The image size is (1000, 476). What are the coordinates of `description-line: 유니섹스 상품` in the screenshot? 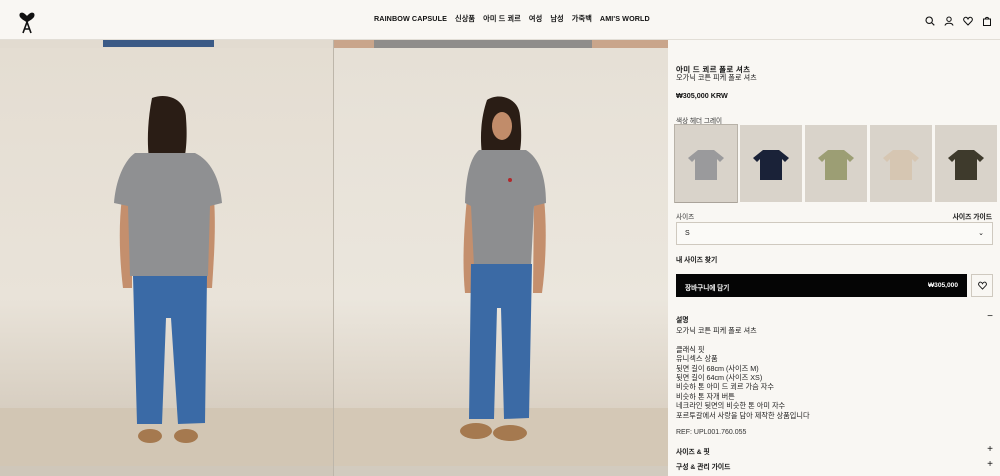 It's located at (697, 359).